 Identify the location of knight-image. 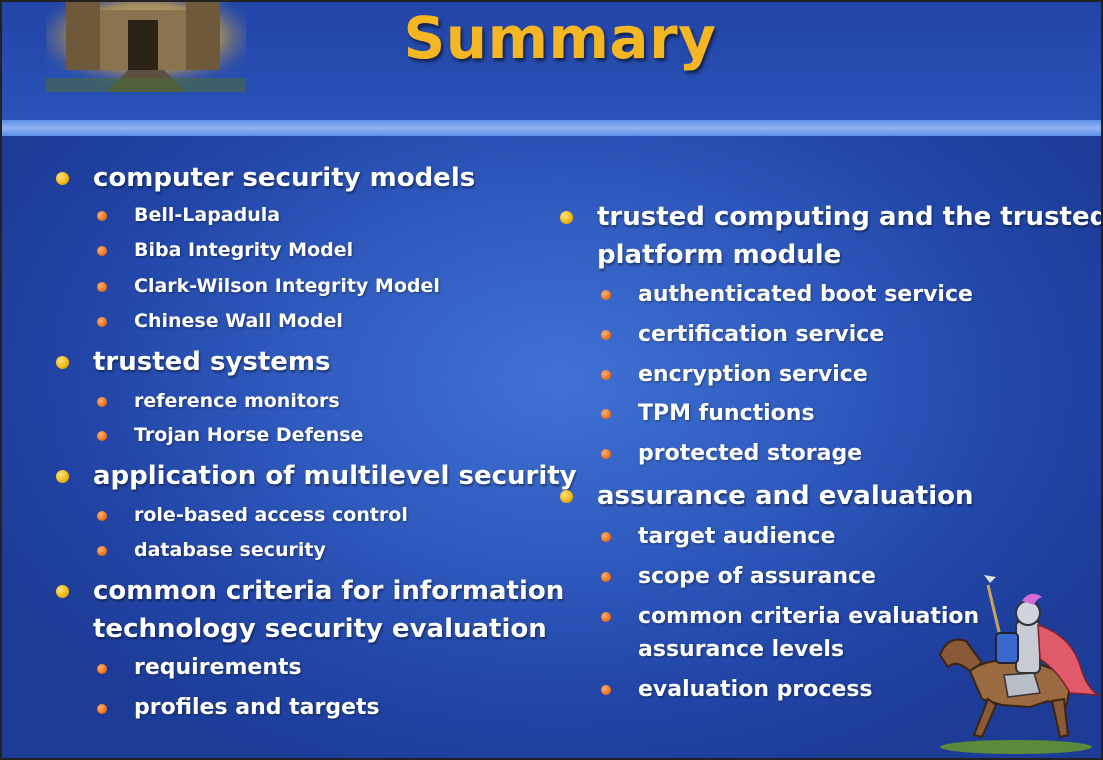
(1019, 664).